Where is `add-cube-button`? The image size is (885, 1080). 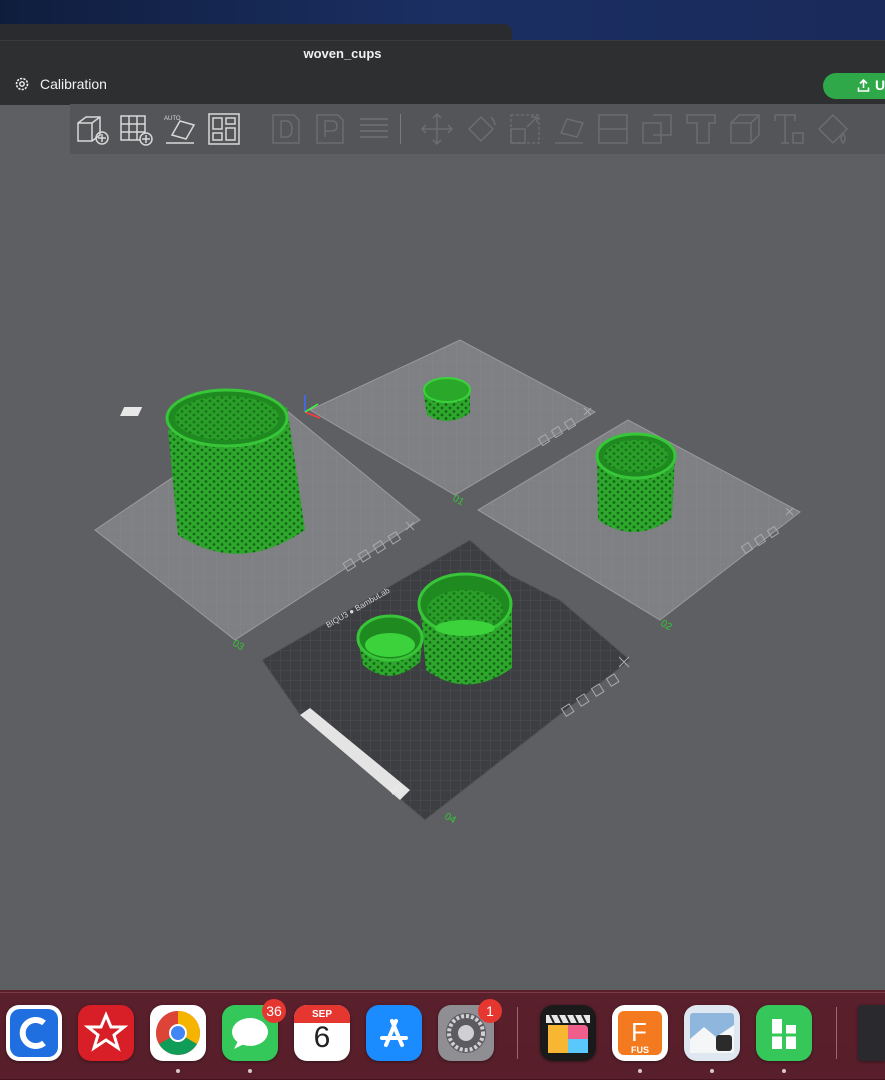 add-cube-button is located at coordinates (92, 129).